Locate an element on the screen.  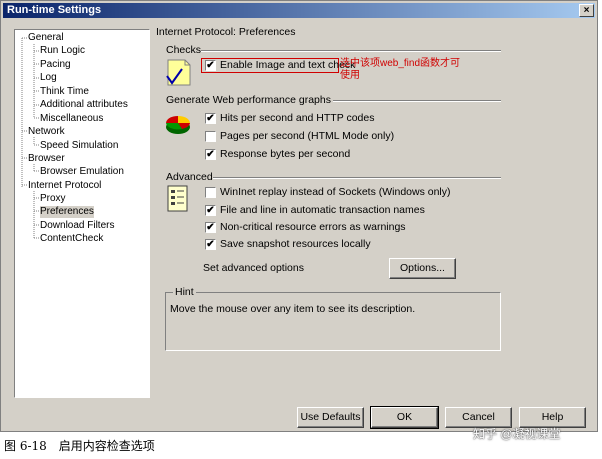
tree-item: Download Filters is located at coordinates (77, 226).